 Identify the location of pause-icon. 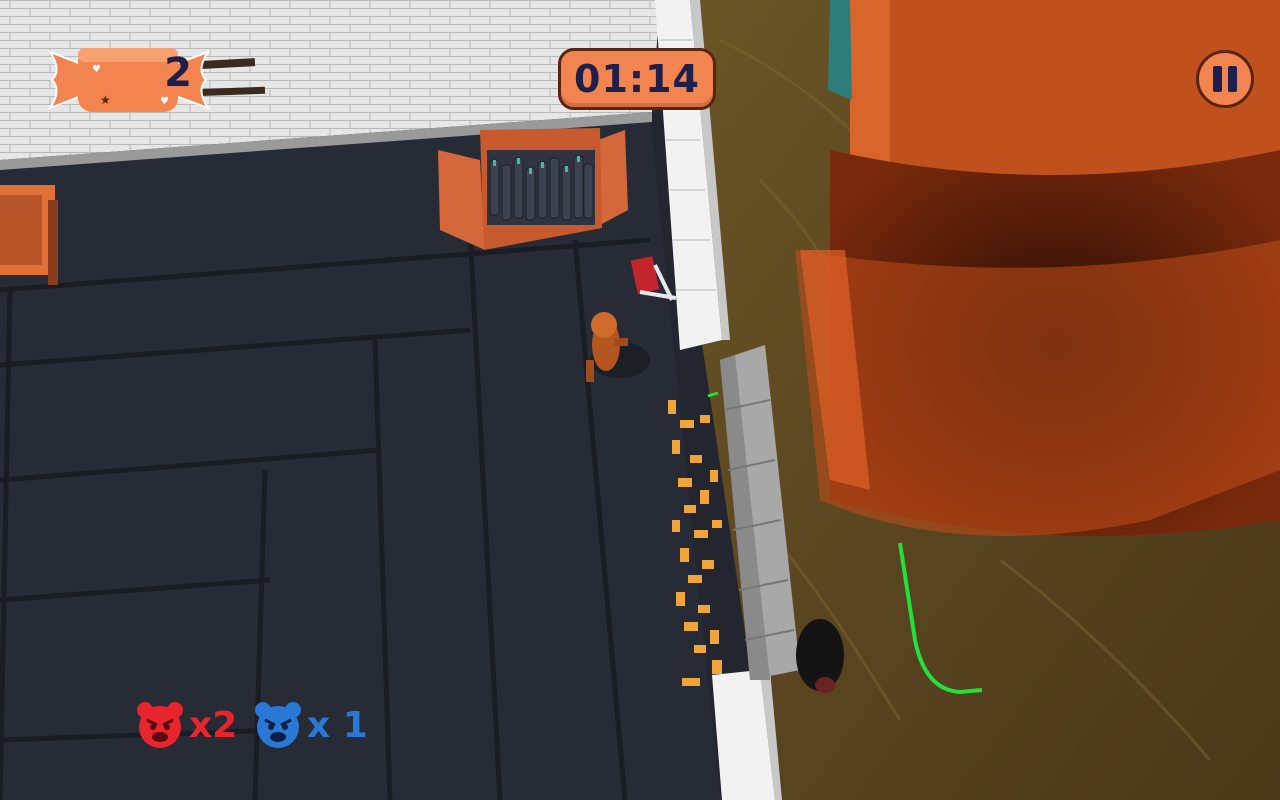
(1225, 79).